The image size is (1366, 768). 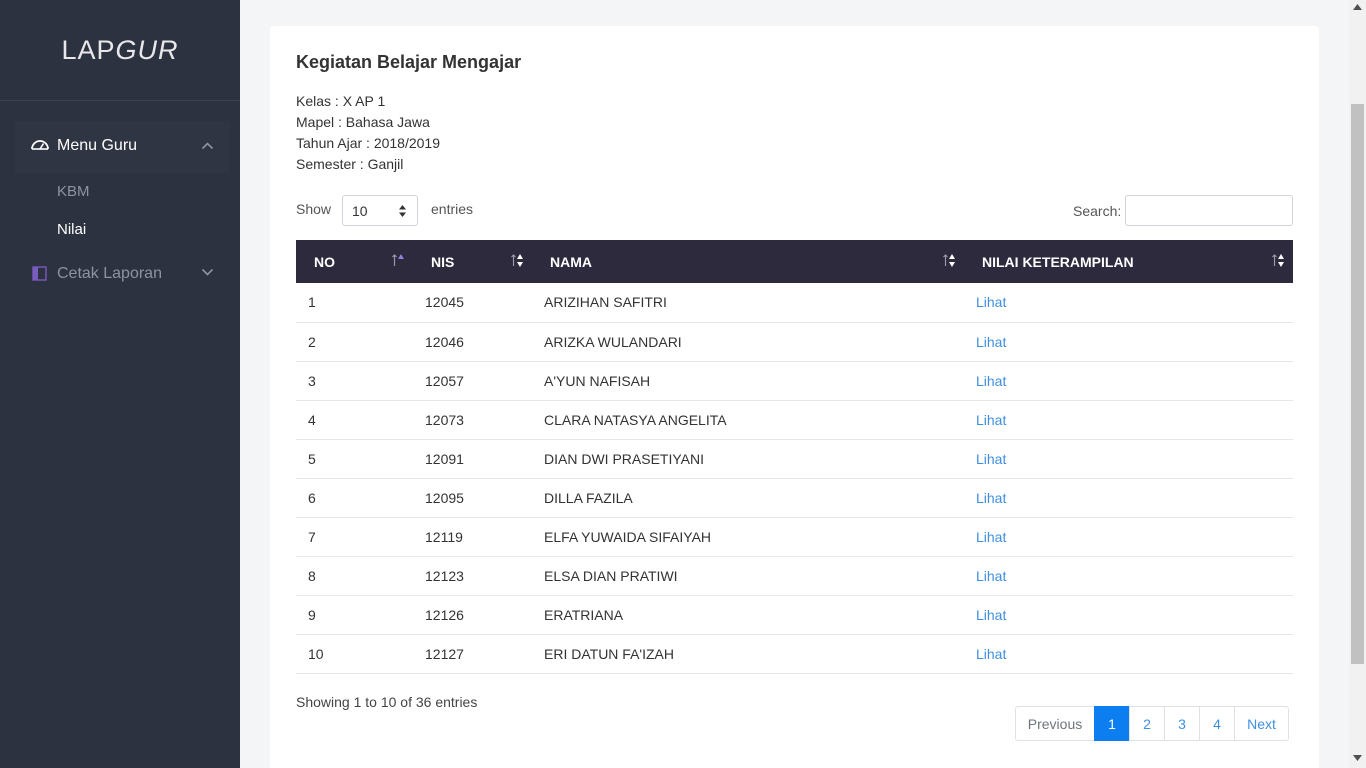 I want to click on chevron-up-icon, so click(x=207, y=146).